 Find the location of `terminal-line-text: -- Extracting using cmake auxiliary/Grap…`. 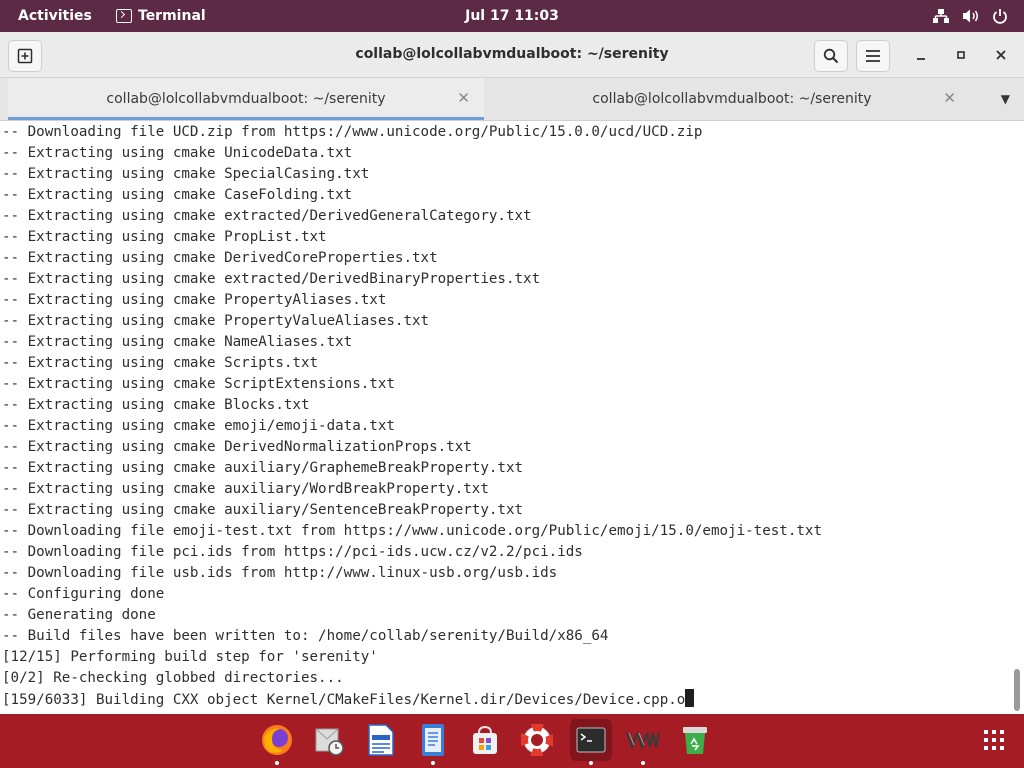

terminal-line-text: -- Extracting using cmake auxiliary/Grap… is located at coordinates (263, 468).